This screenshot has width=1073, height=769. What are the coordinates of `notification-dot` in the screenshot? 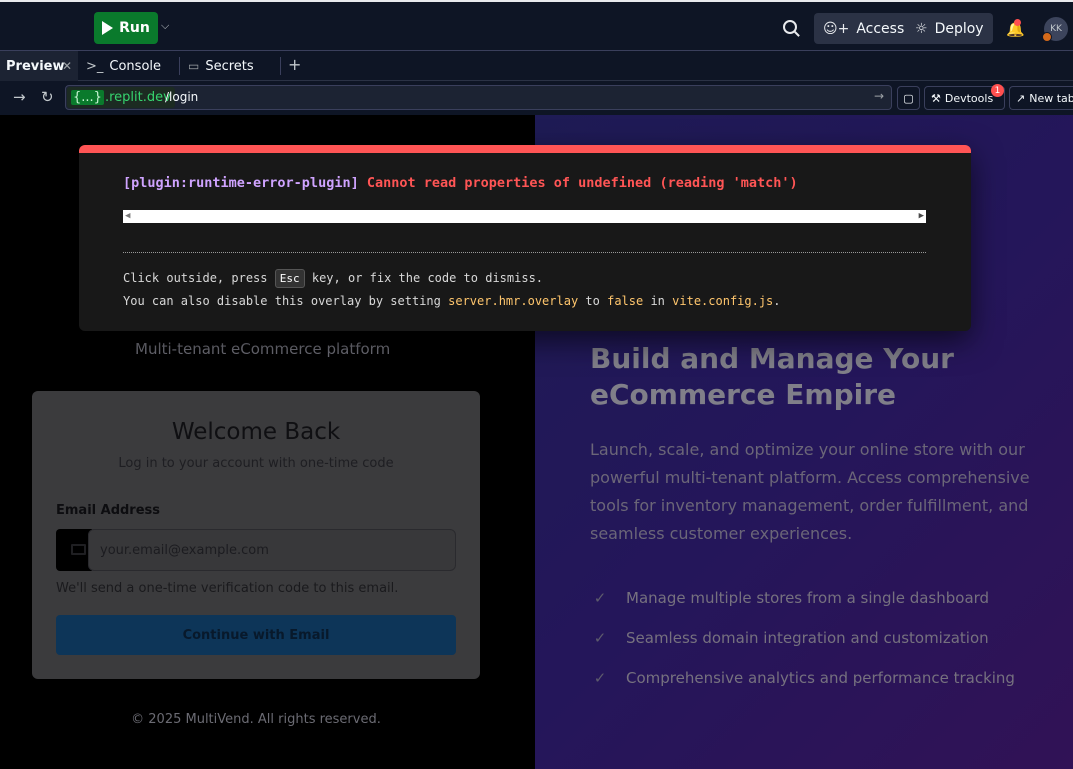 It's located at (1017, 22).